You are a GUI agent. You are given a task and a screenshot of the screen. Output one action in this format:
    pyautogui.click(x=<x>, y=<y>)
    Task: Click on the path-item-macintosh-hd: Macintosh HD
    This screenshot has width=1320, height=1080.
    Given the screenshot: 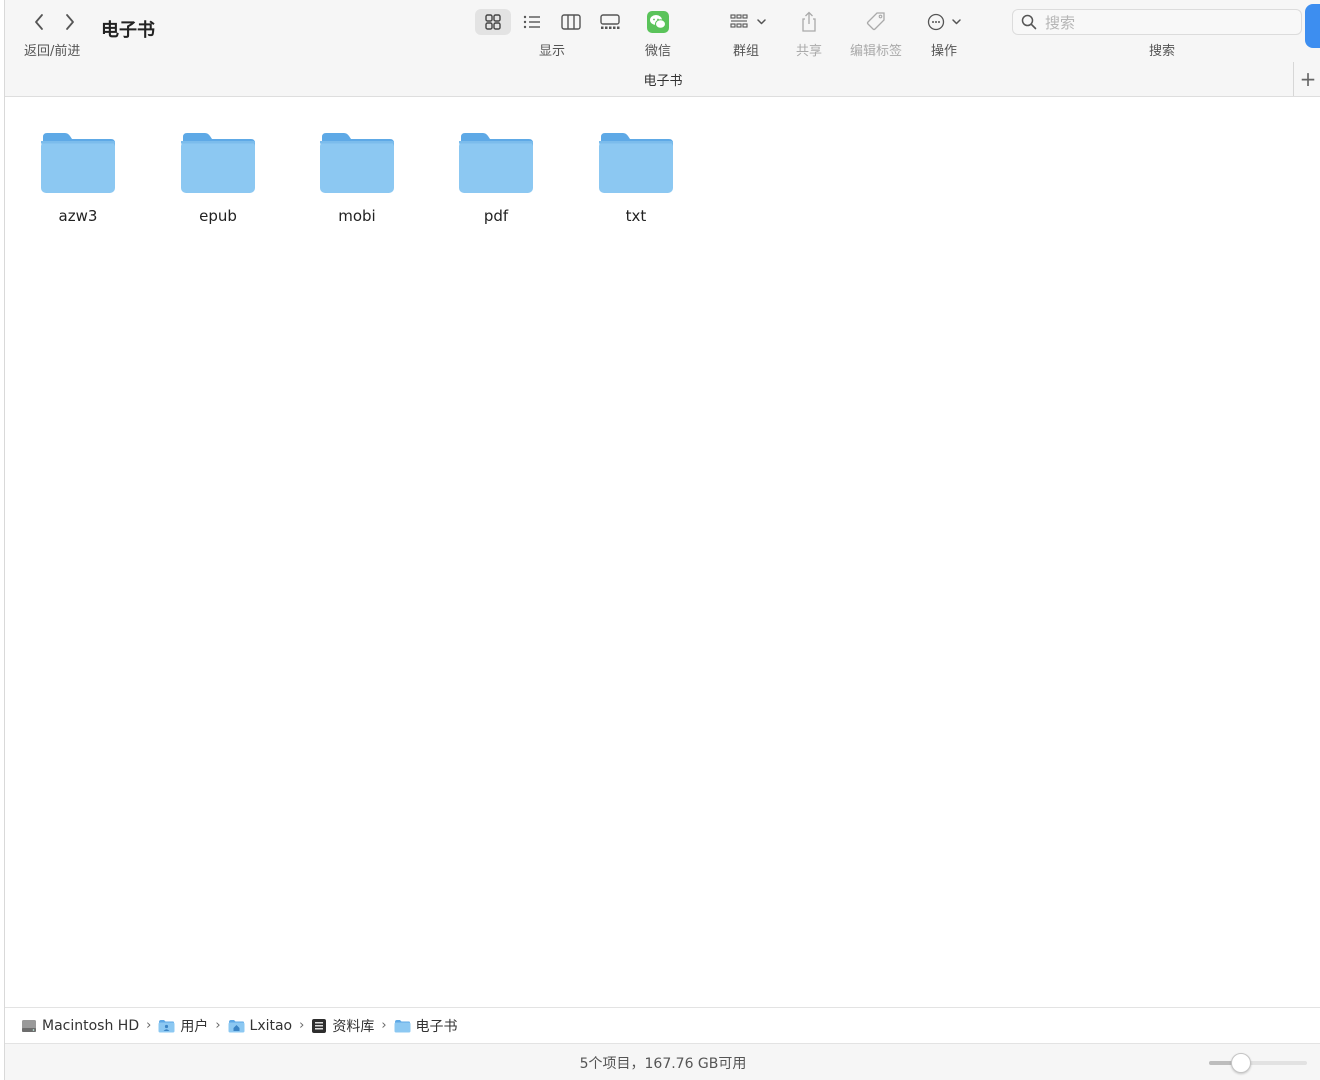 What is the action you would take?
    pyautogui.click(x=80, y=1026)
    